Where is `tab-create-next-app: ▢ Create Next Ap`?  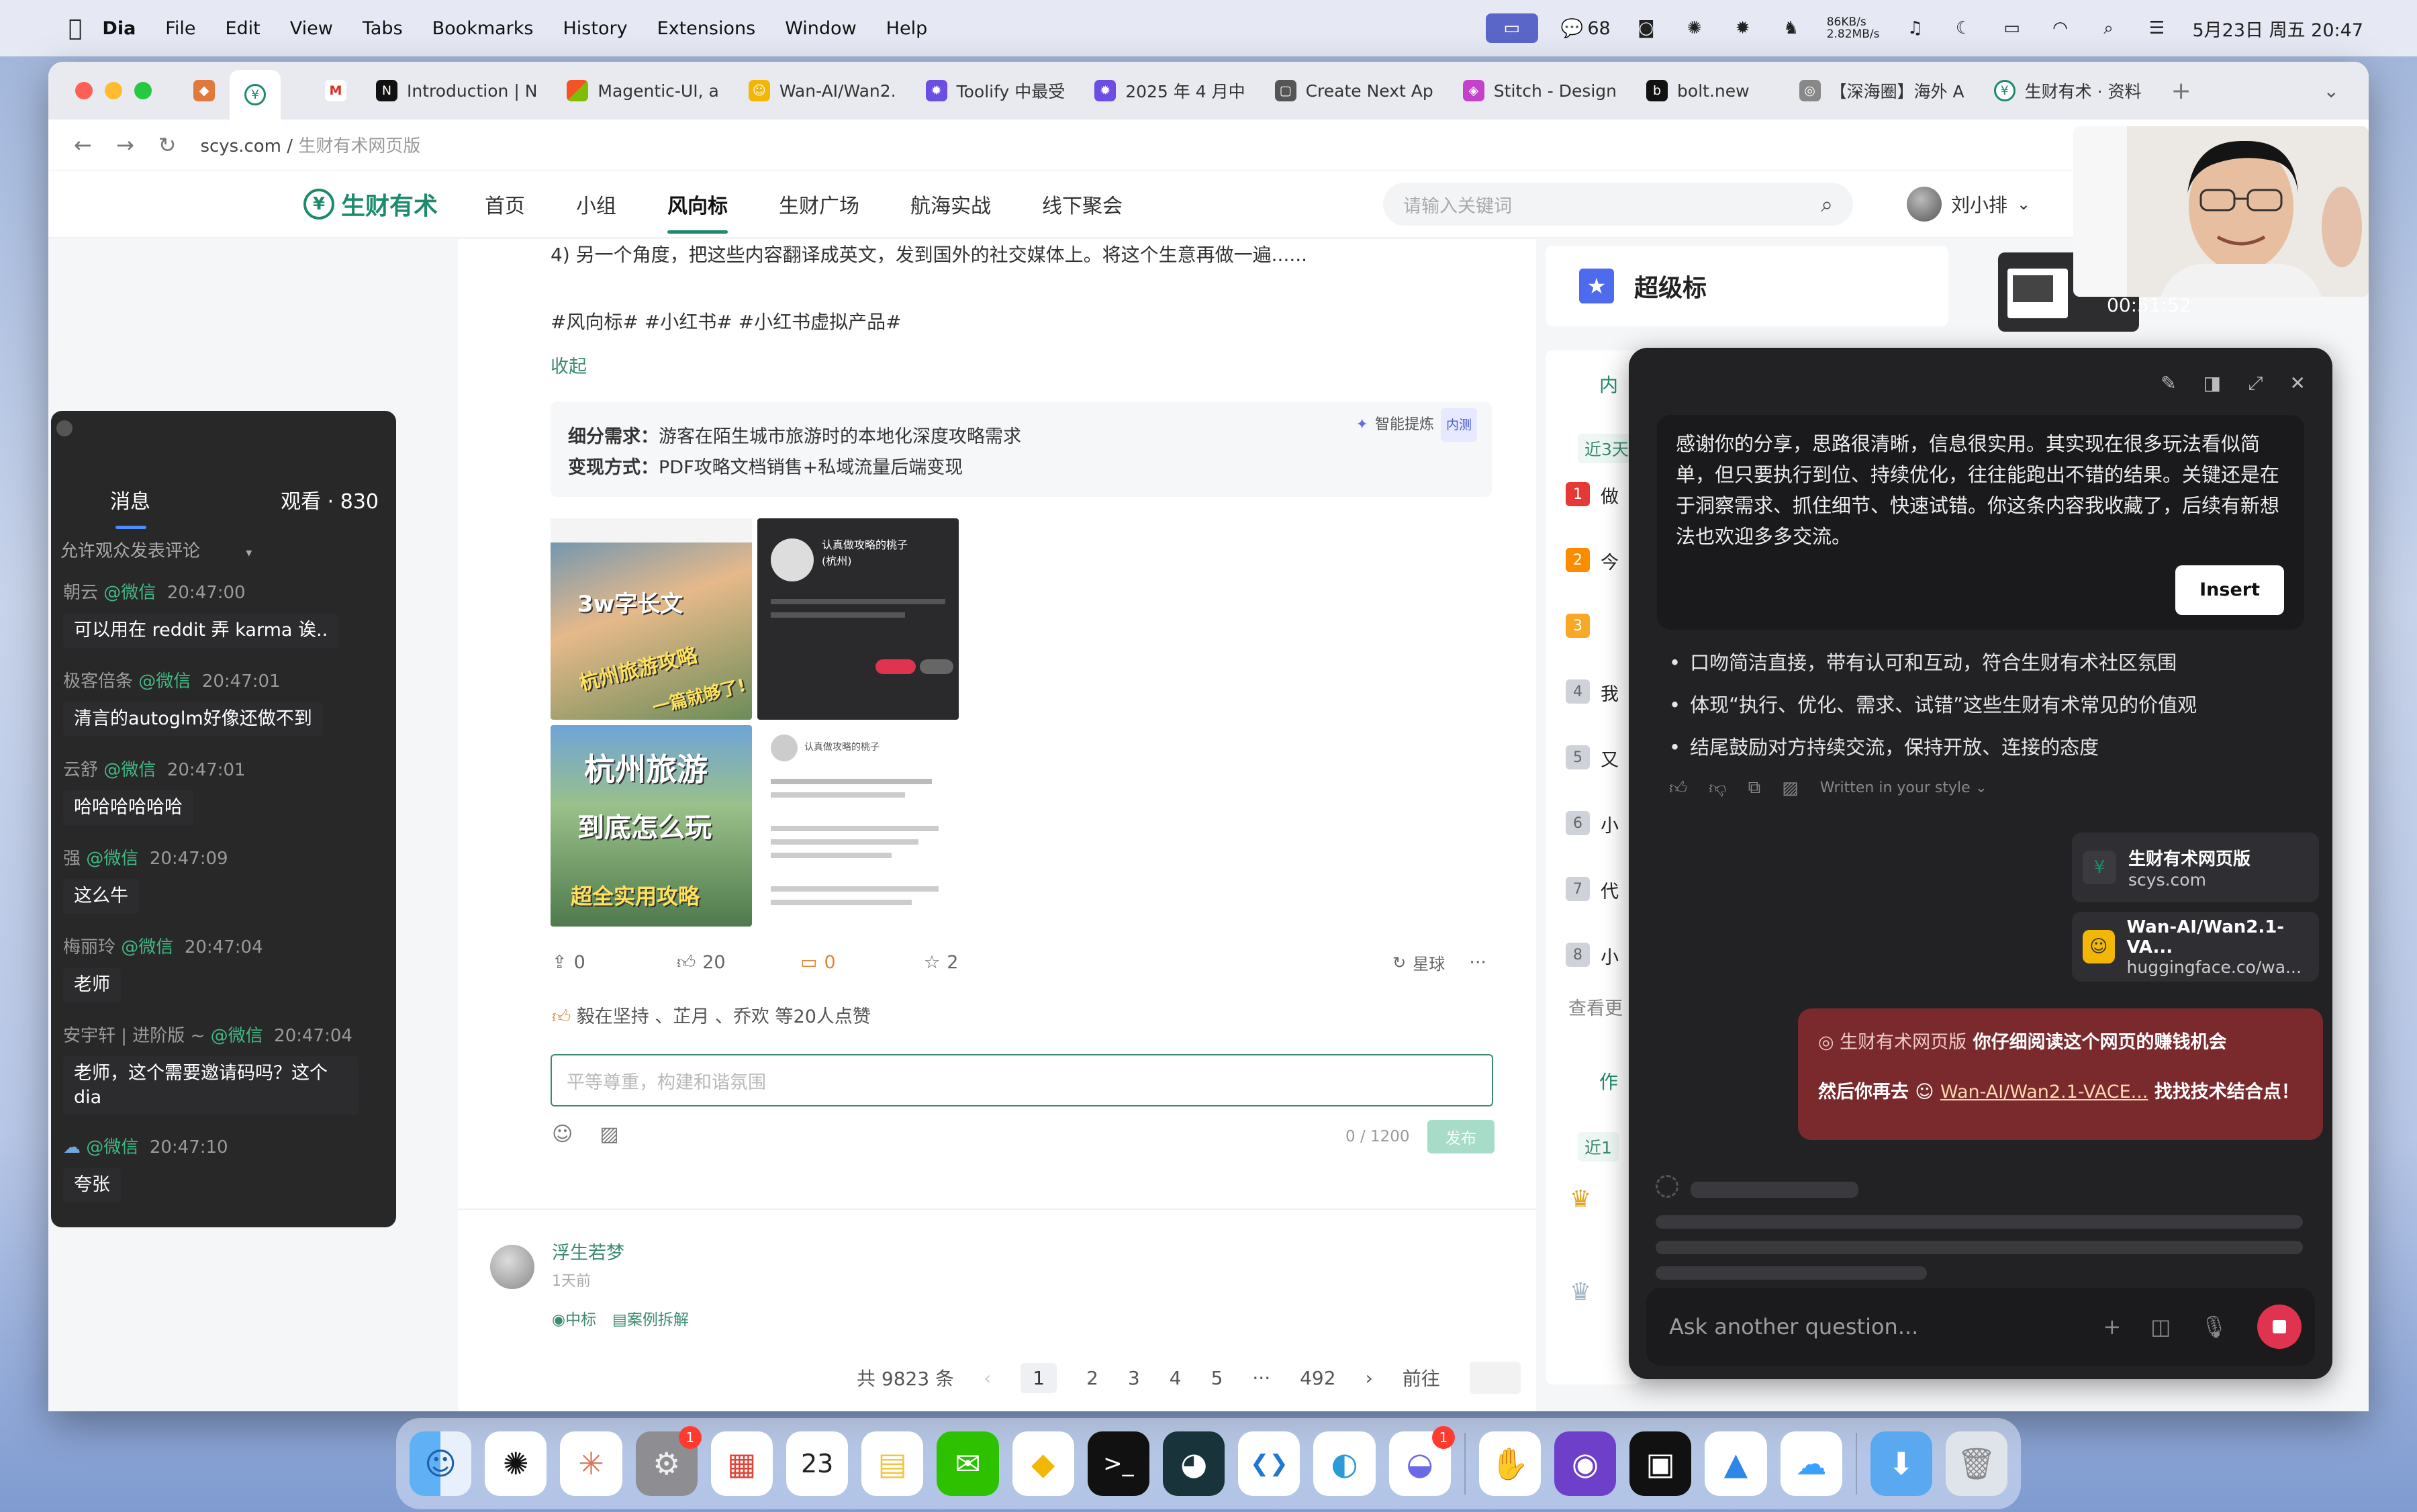 tab-create-next-app: ▢ Create Next Ap is located at coordinates (1354, 90).